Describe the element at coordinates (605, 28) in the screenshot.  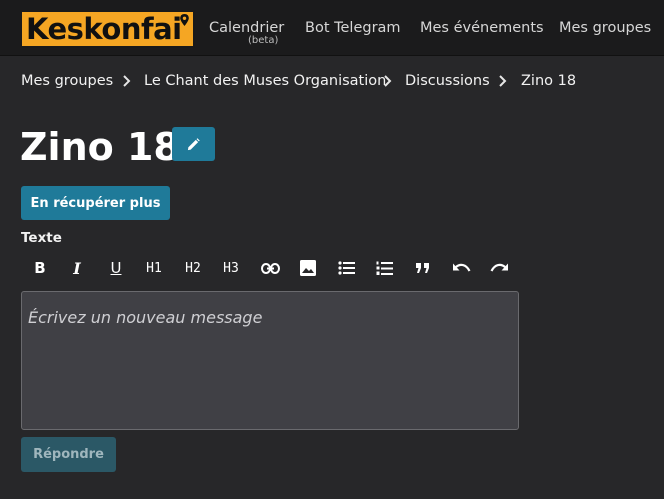
I see `nav-link-my-groups: Mes groupes` at that location.